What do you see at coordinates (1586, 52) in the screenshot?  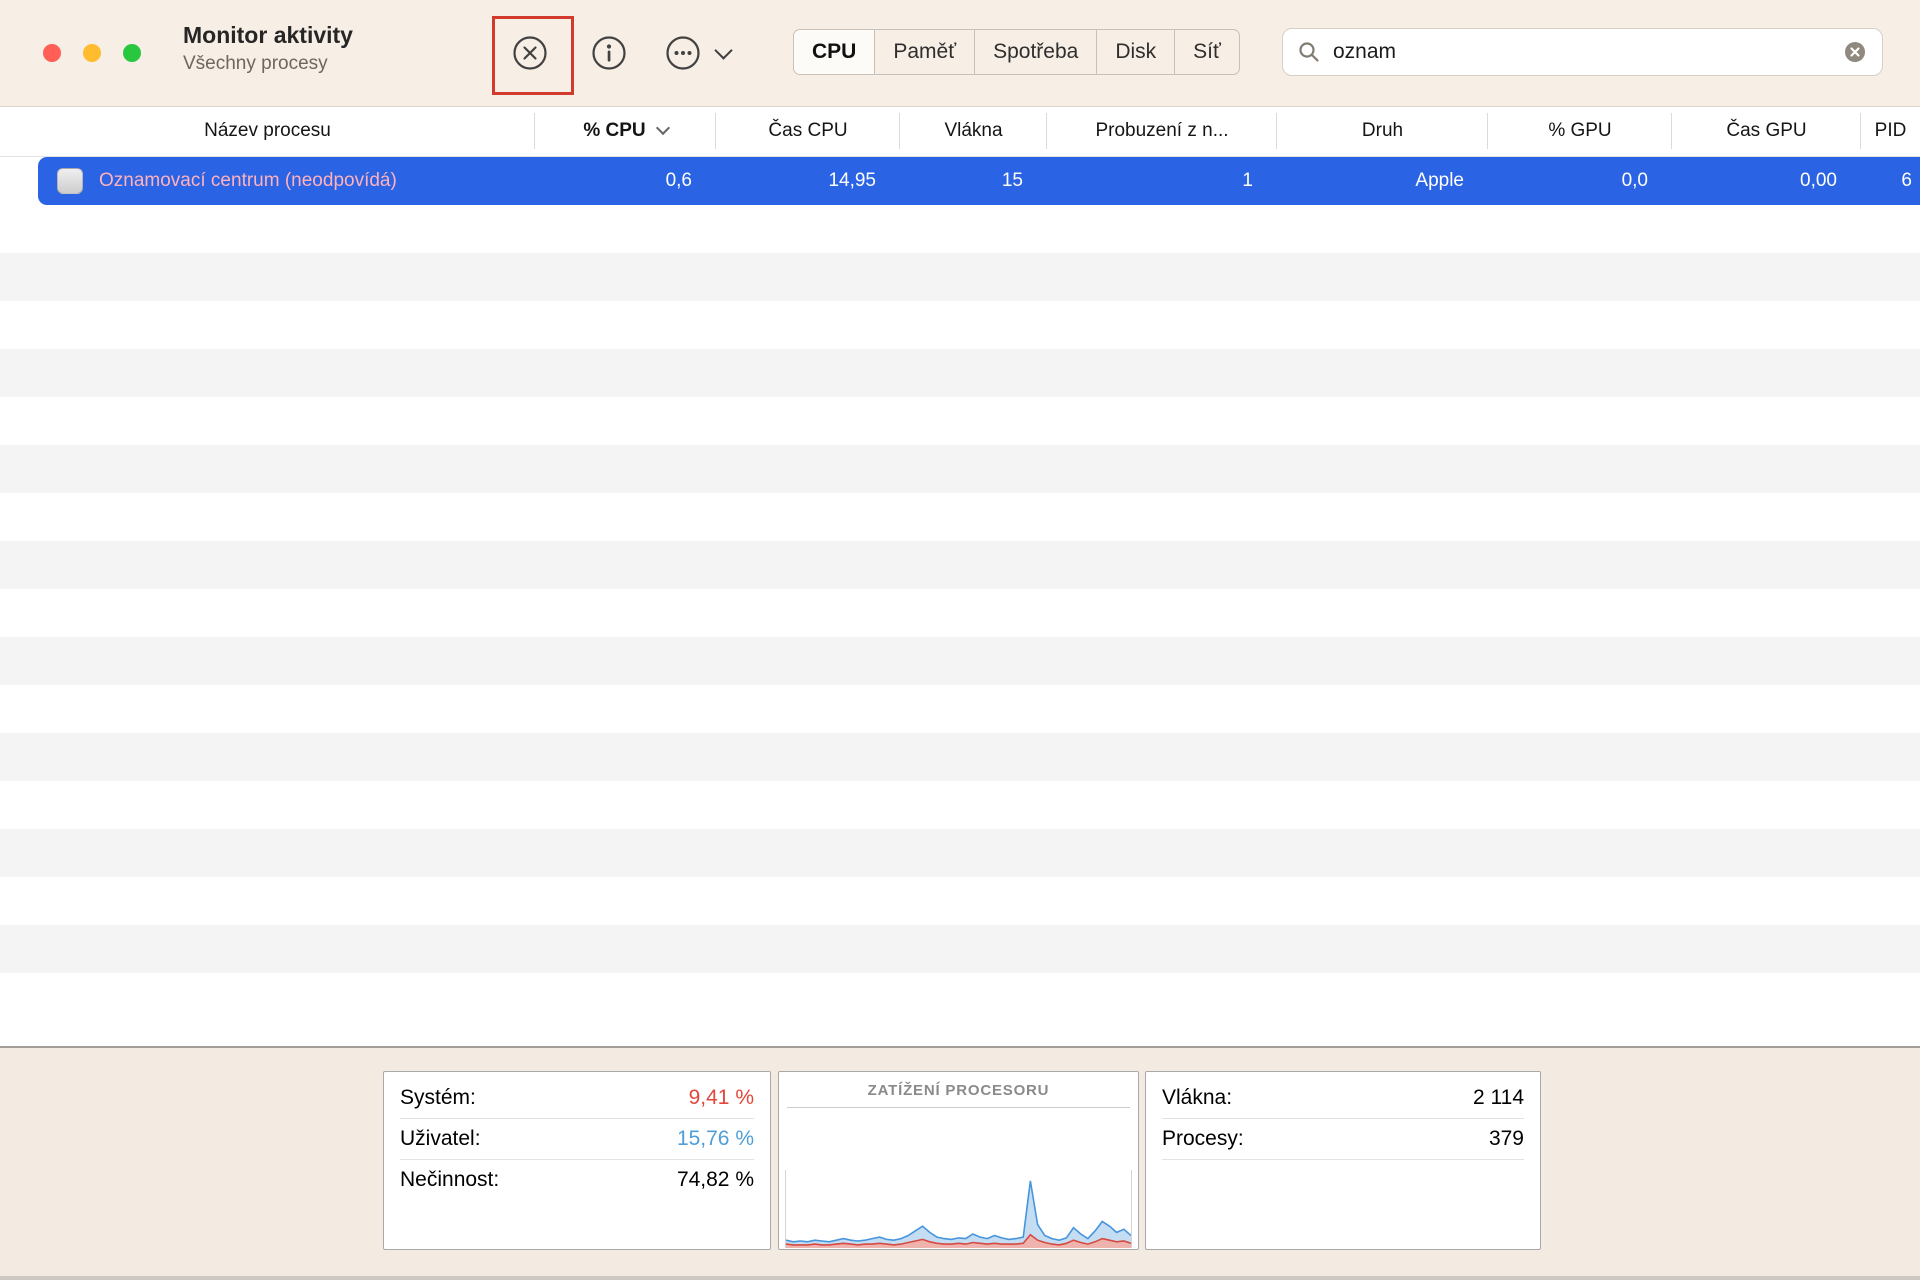 I see `search-input` at bounding box center [1586, 52].